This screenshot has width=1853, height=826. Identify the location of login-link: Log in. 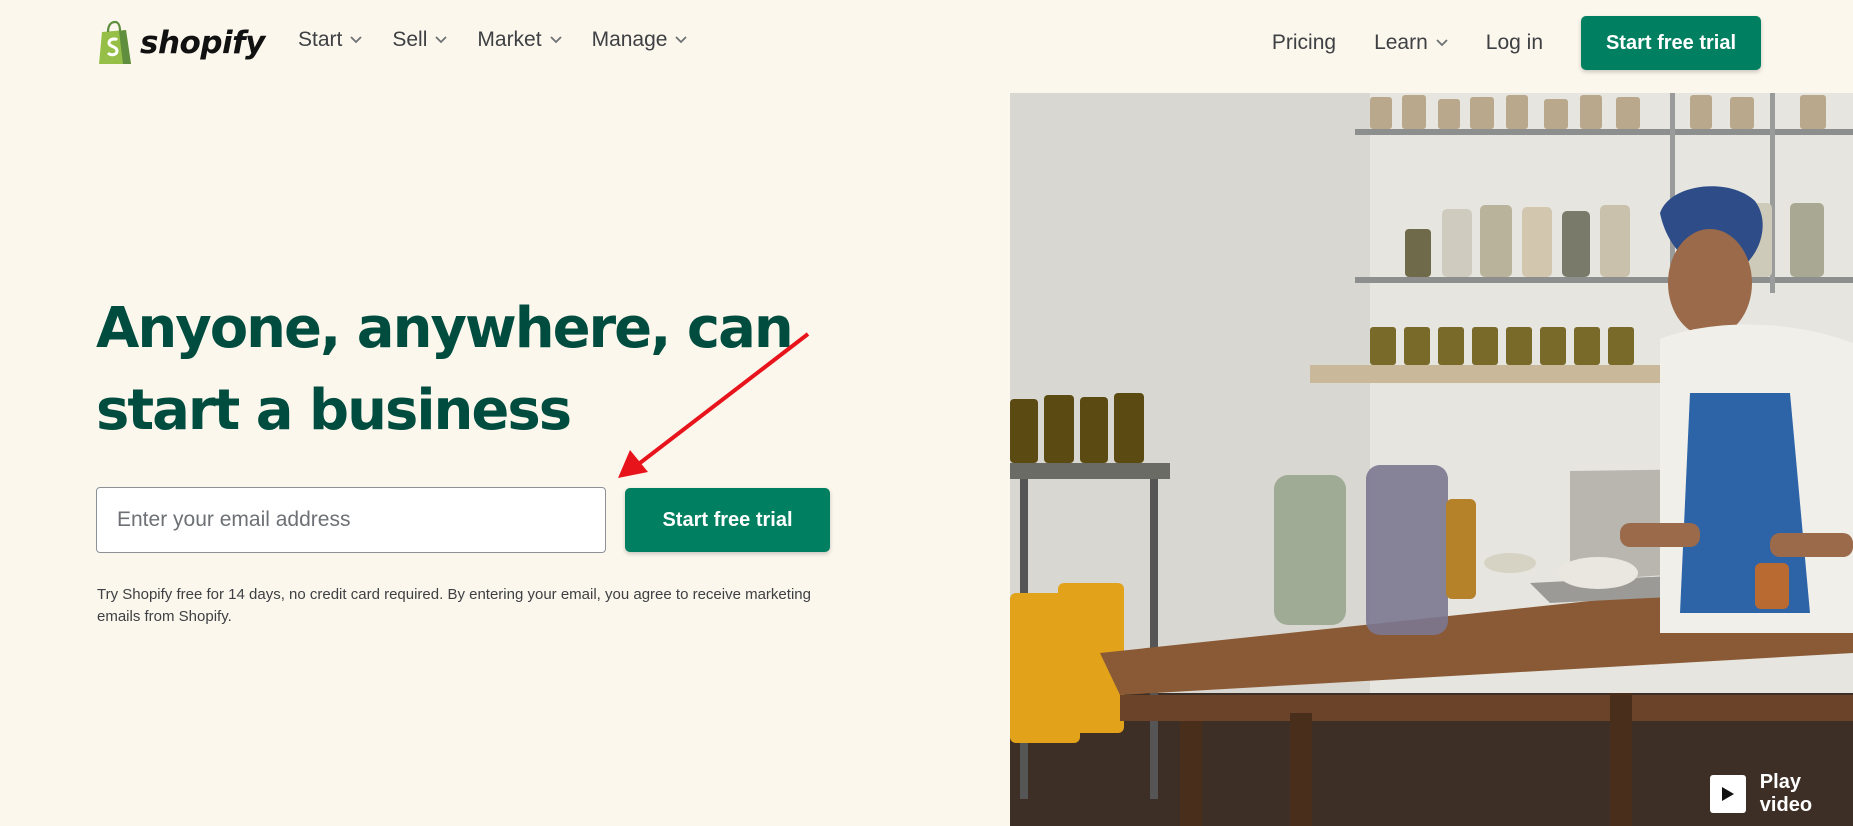
(1514, 43).